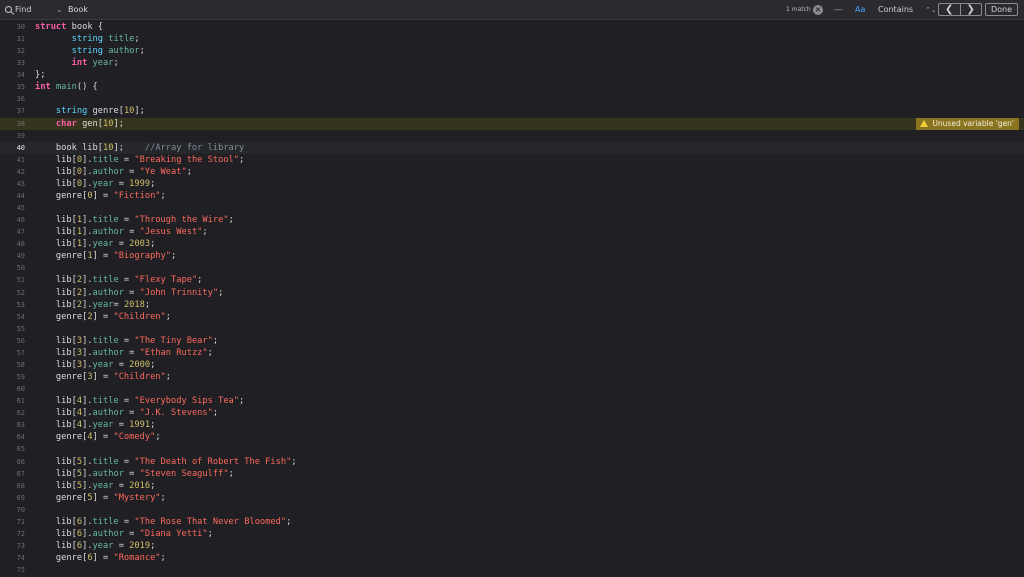 Image resolution: width=1024 pixels, height=577 pixels. Describe the element at coordinates (924, 124) in the screenshot. I see `warning-icon` at that location.